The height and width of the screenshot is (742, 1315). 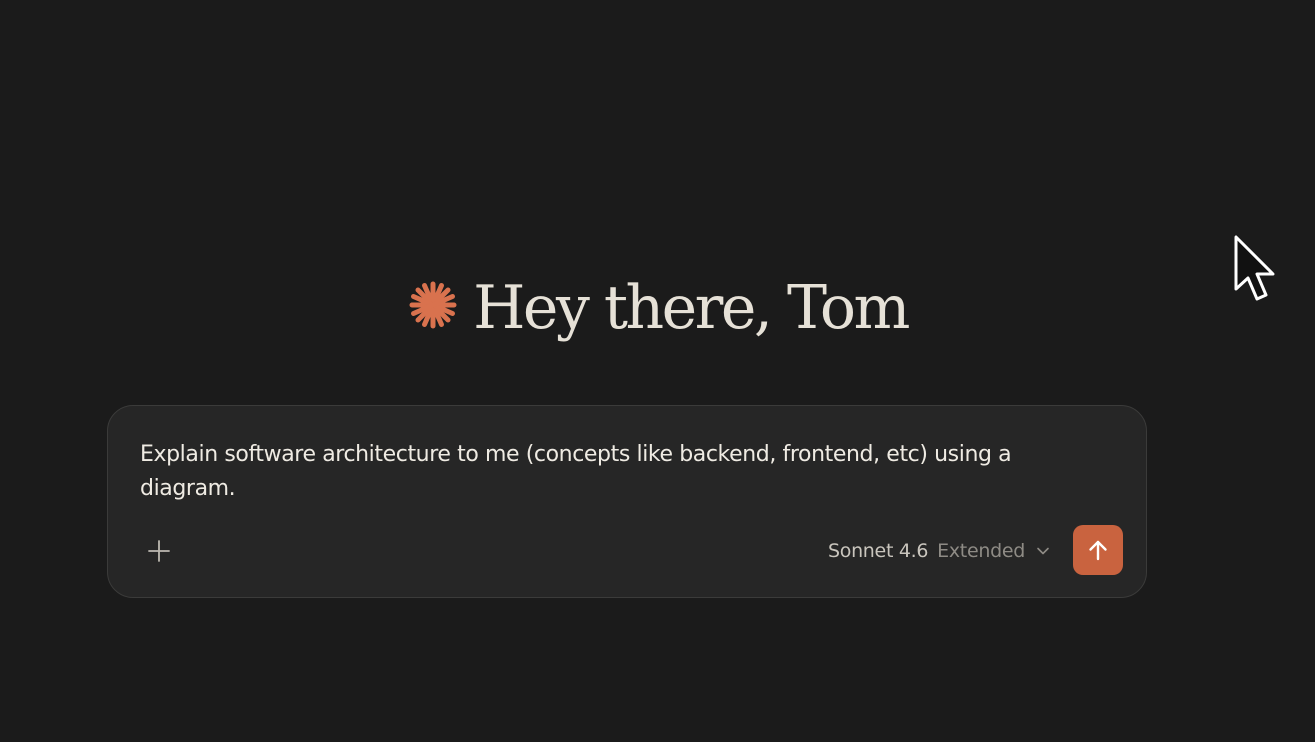 I want to click on model-selector: Sonnet 4.6 Extended, so click(x=939, y=551).